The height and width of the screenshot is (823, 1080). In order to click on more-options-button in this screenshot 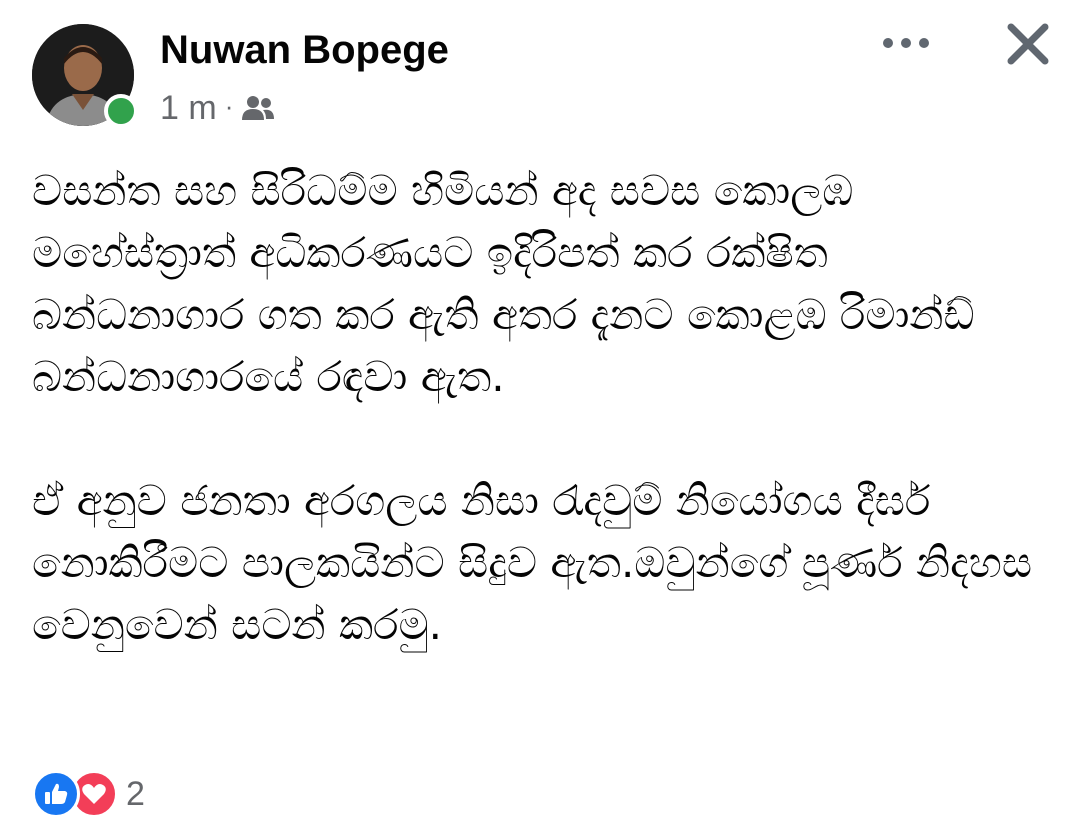, I will do `click(906, 43)`.